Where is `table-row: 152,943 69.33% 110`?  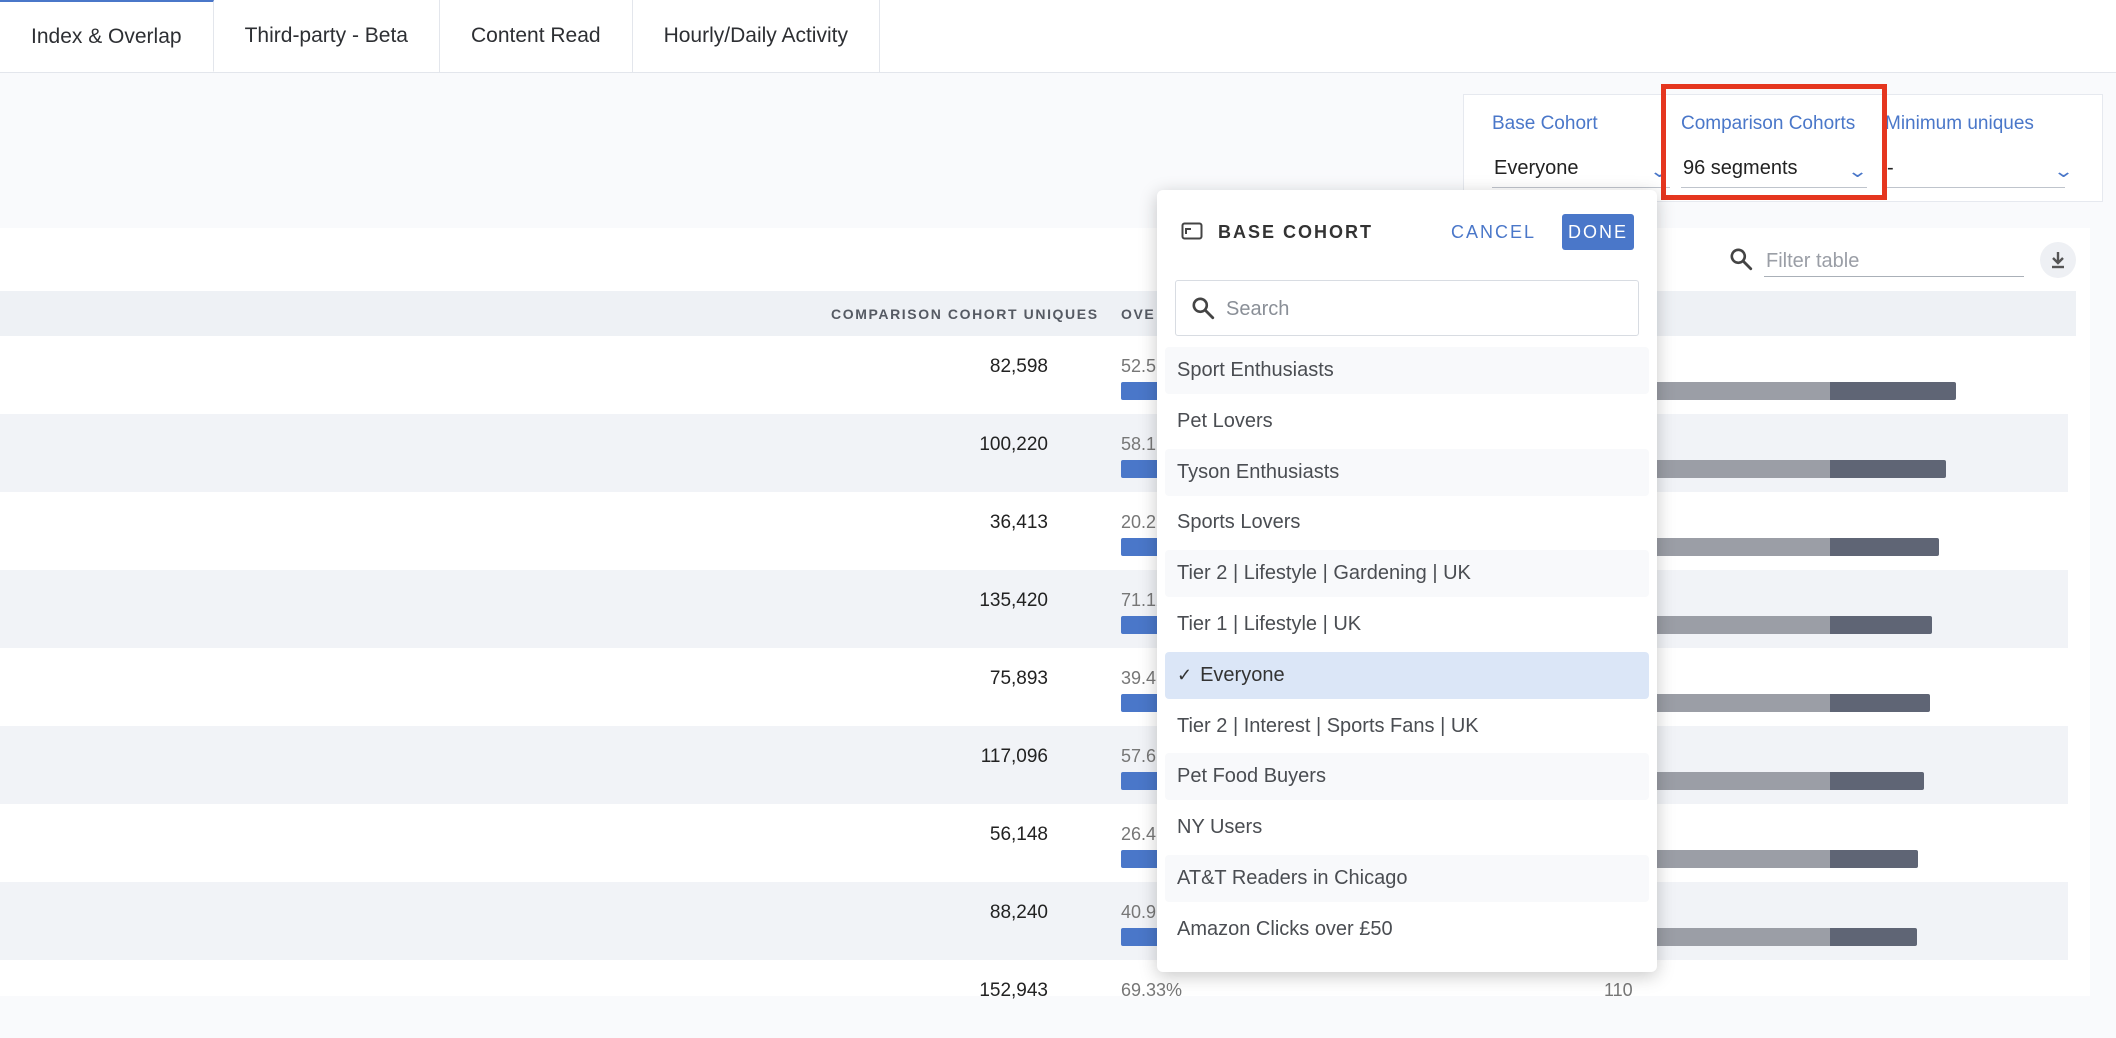
table-row: 152,943 69.33% 110 is located at coordinates (1034, 999).